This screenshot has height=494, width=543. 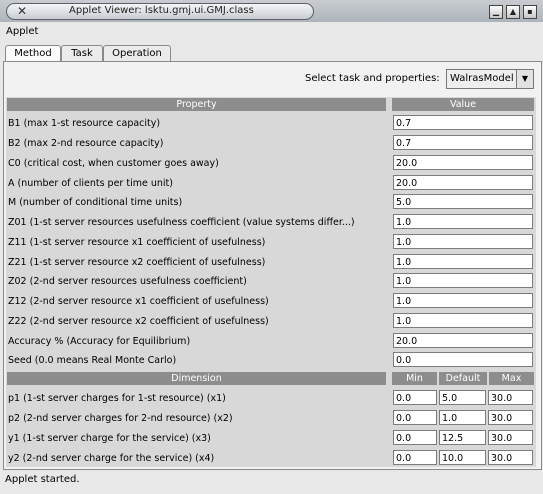 What do you see at coordinates (463, 320) in the screenshot?
I see `property-value-z22: 1.0` at bounding box center [463, 320].